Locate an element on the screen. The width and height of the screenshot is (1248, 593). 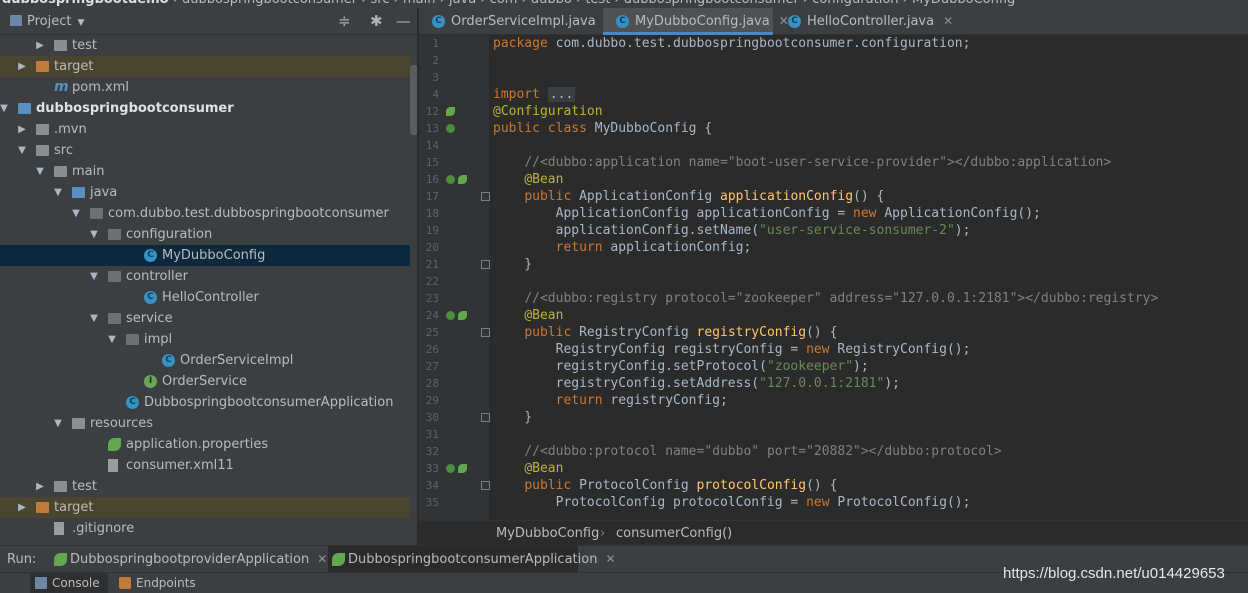
tree-item-impl: ▼ impl is located at coordinates (205, 339).